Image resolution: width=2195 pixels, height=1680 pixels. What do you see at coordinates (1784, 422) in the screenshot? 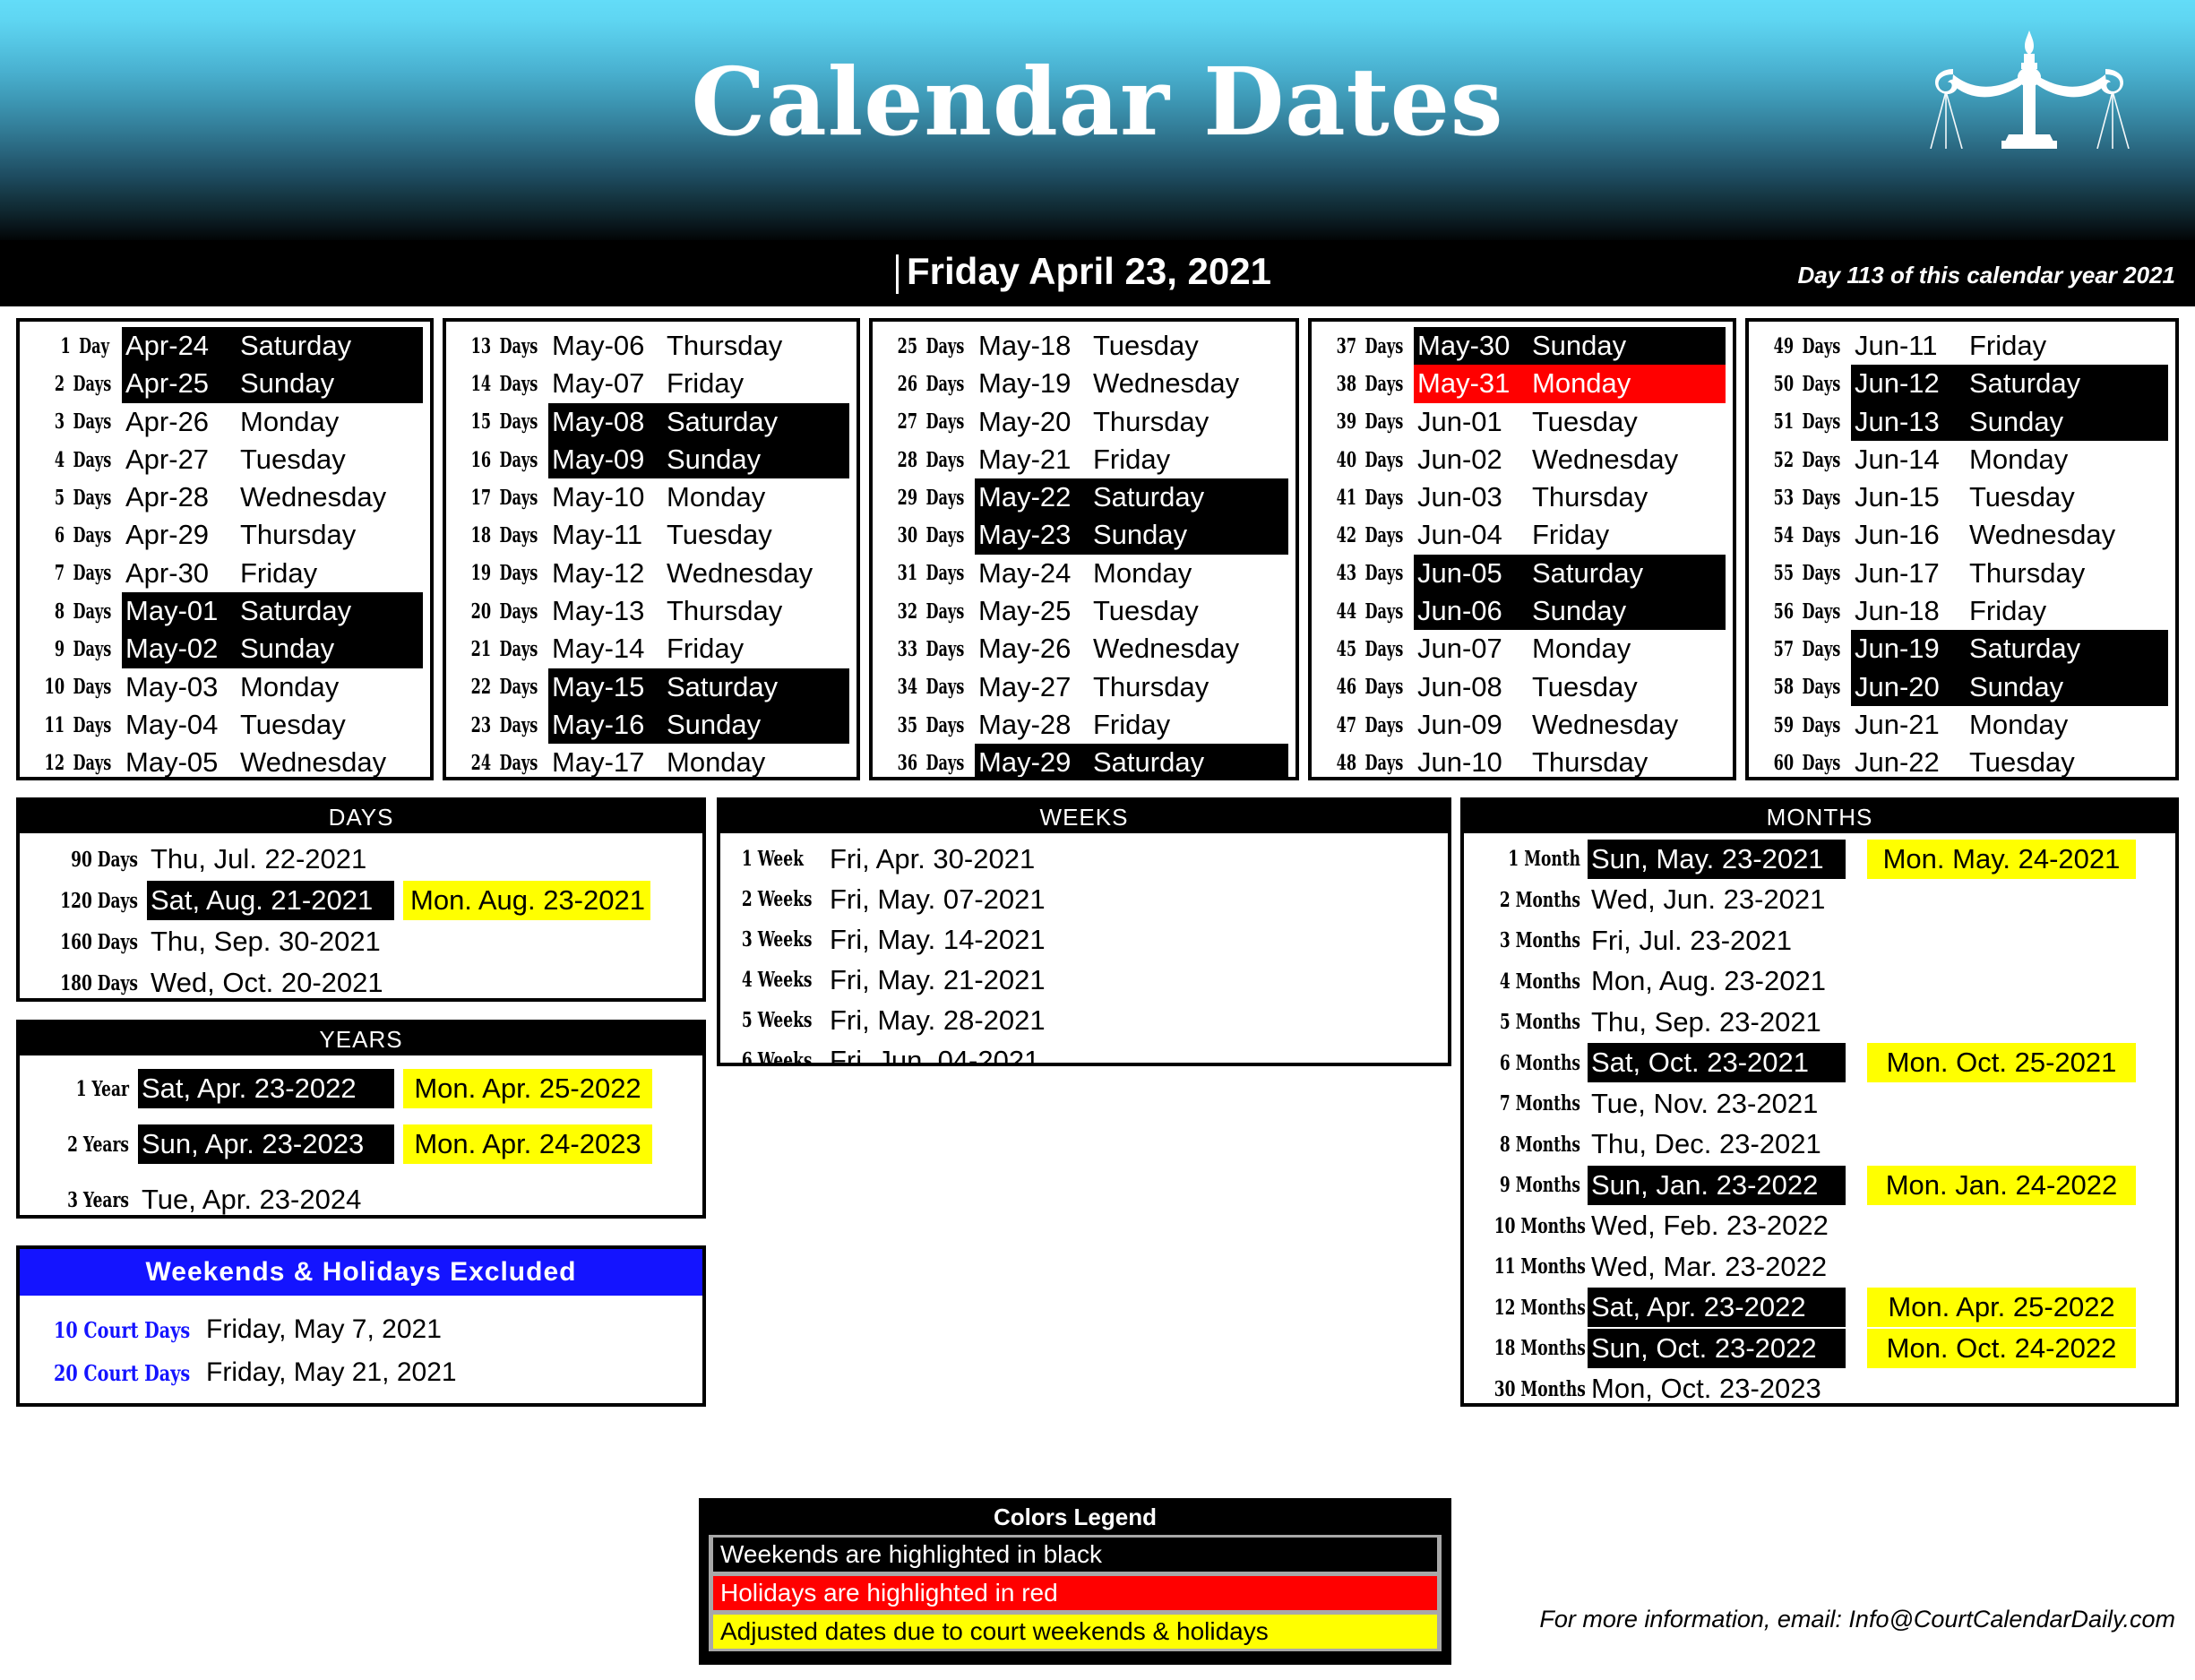
I see `day-count-number: 51` at bounding box center [1784, 422].